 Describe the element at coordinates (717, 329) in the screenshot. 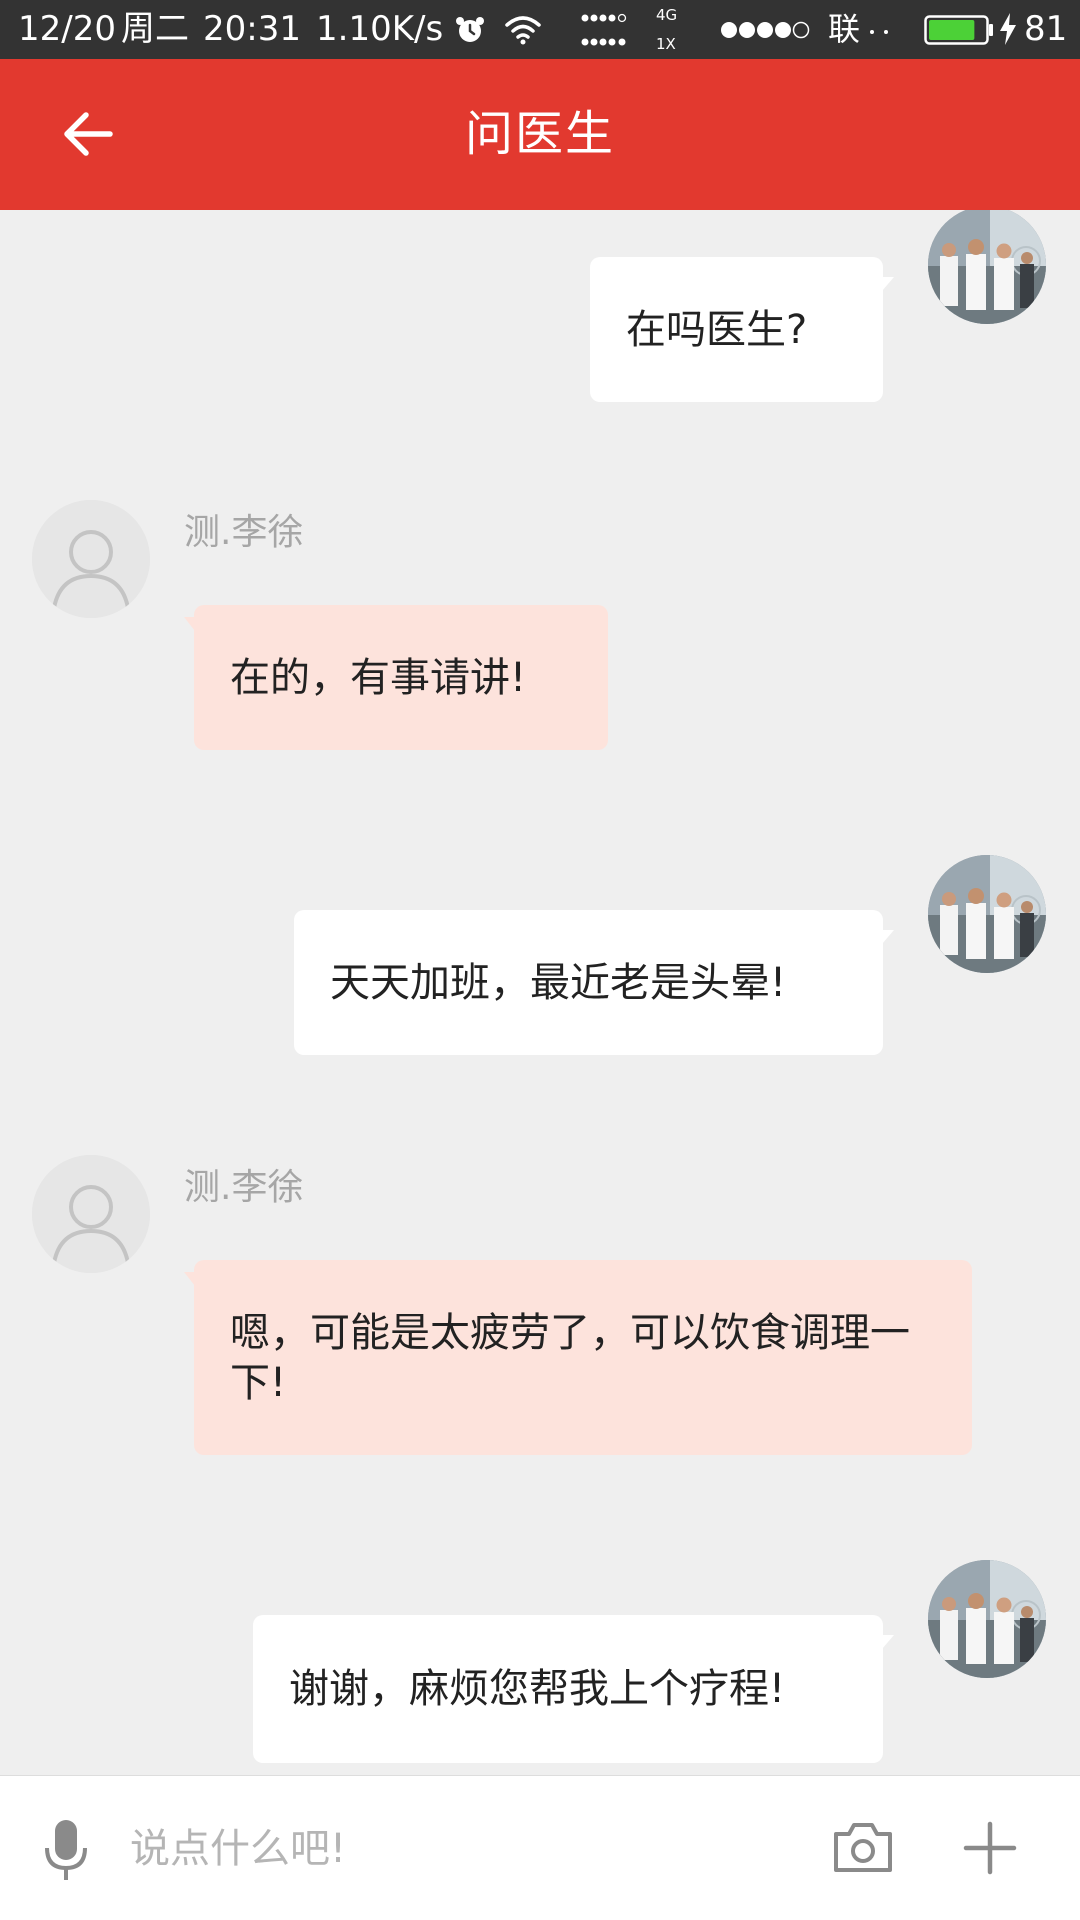

I see `message-text: 在吗医生?` at that location.